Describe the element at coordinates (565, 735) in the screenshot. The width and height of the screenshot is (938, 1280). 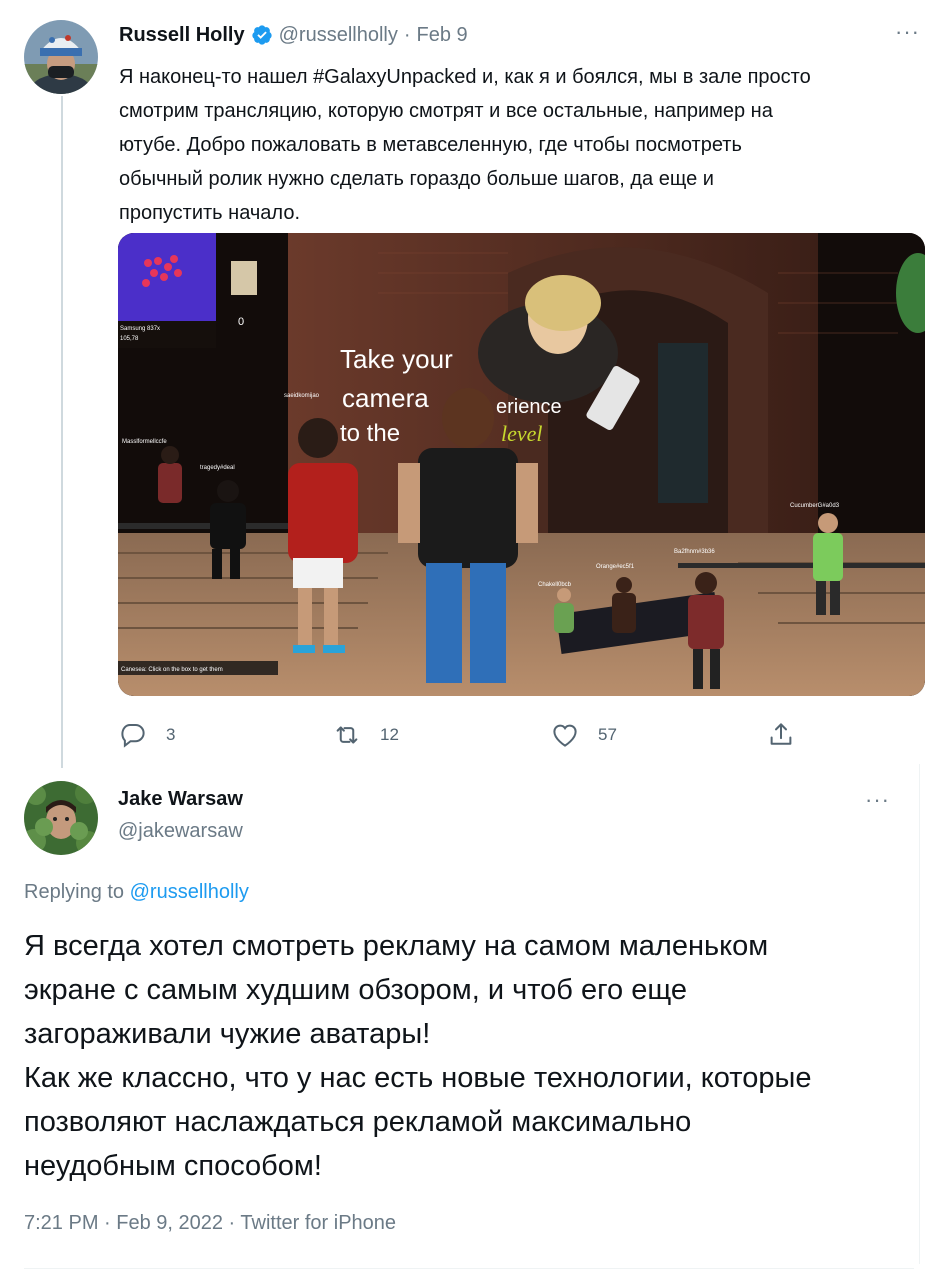
I see `heart-icon` at that location.